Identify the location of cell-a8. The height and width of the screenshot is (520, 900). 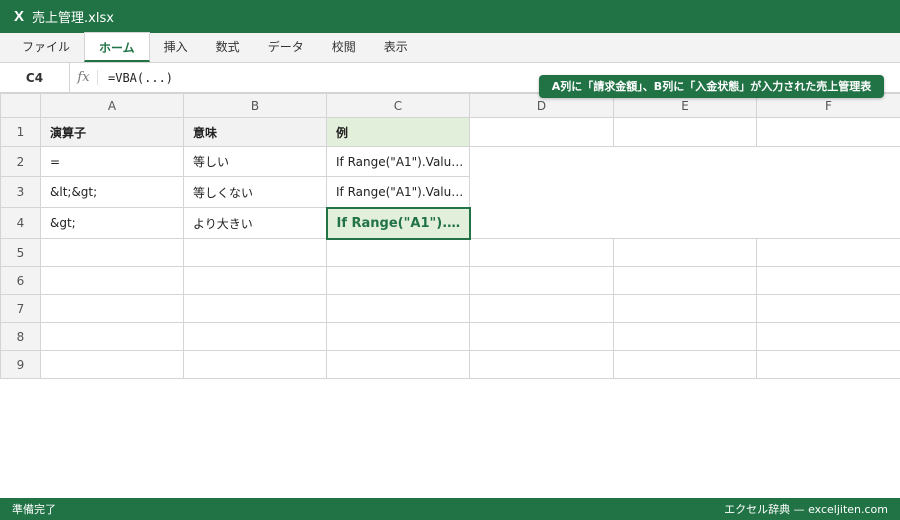
(112, 336).